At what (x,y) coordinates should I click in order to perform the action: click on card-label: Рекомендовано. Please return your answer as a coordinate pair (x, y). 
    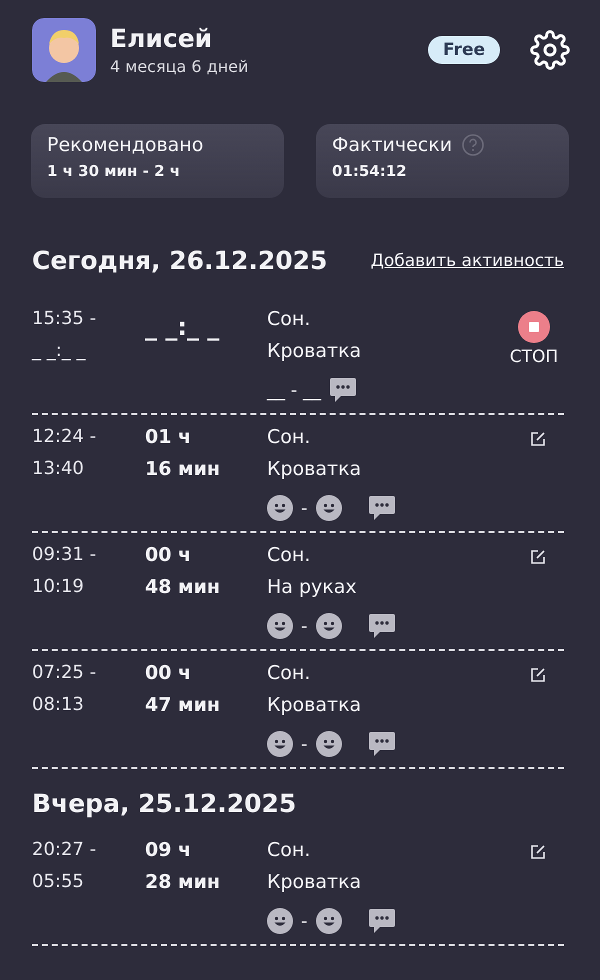
    Looking at the image, I should click on (125, 145).